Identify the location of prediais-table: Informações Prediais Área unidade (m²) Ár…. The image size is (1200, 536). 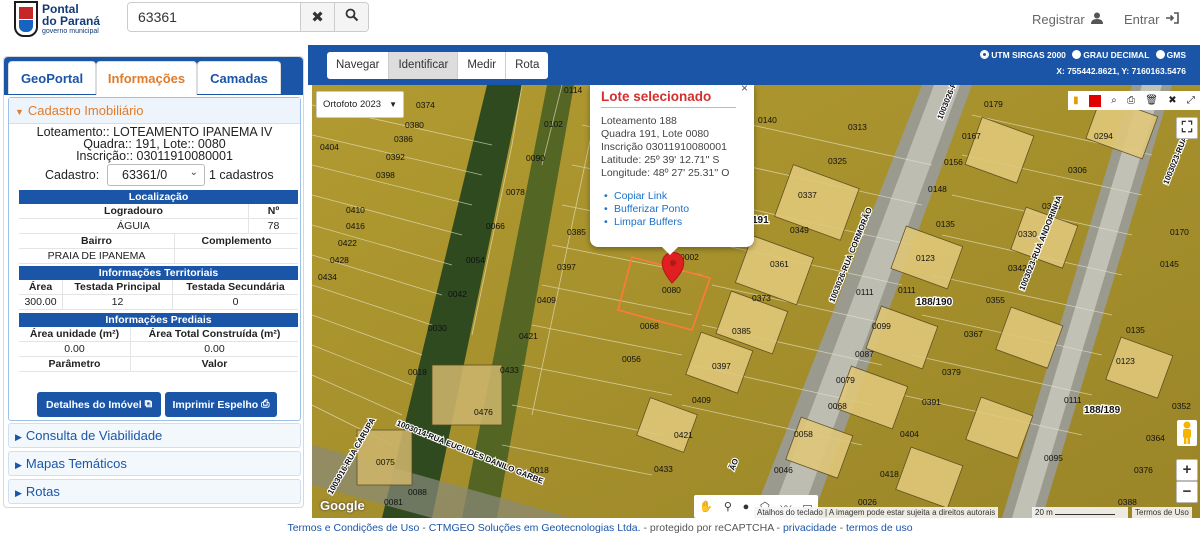
(158, 342).